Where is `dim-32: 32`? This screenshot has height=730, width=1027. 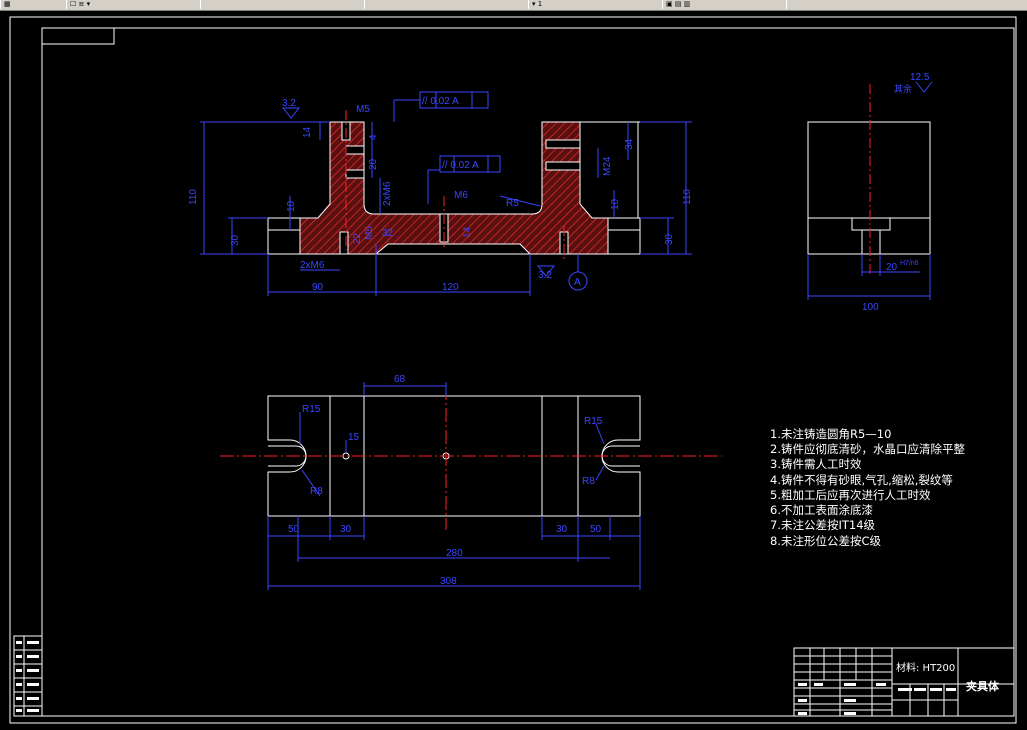 dim-32: 32 is located at coordinates (388, 233).